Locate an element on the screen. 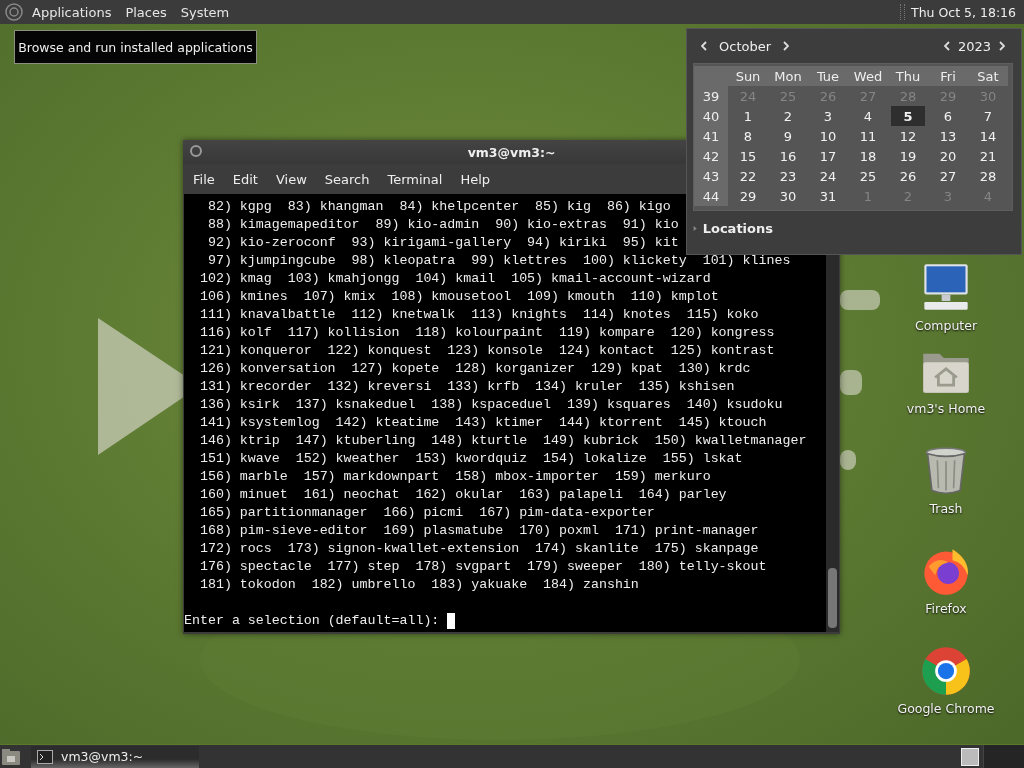  weekday-label: Tue is located at coordinates (828, 76).